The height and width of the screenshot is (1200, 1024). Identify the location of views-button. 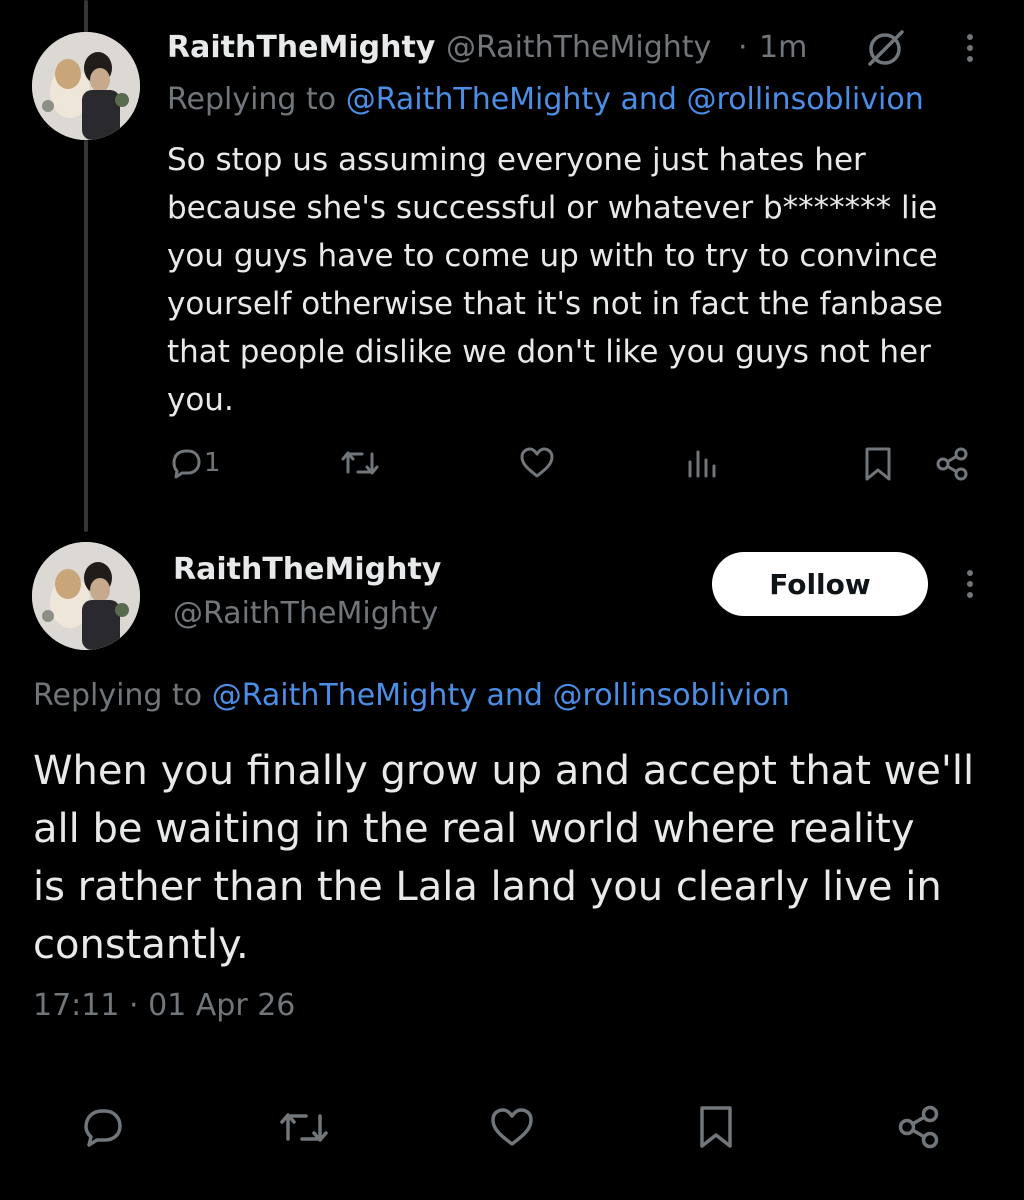
(703, 463).